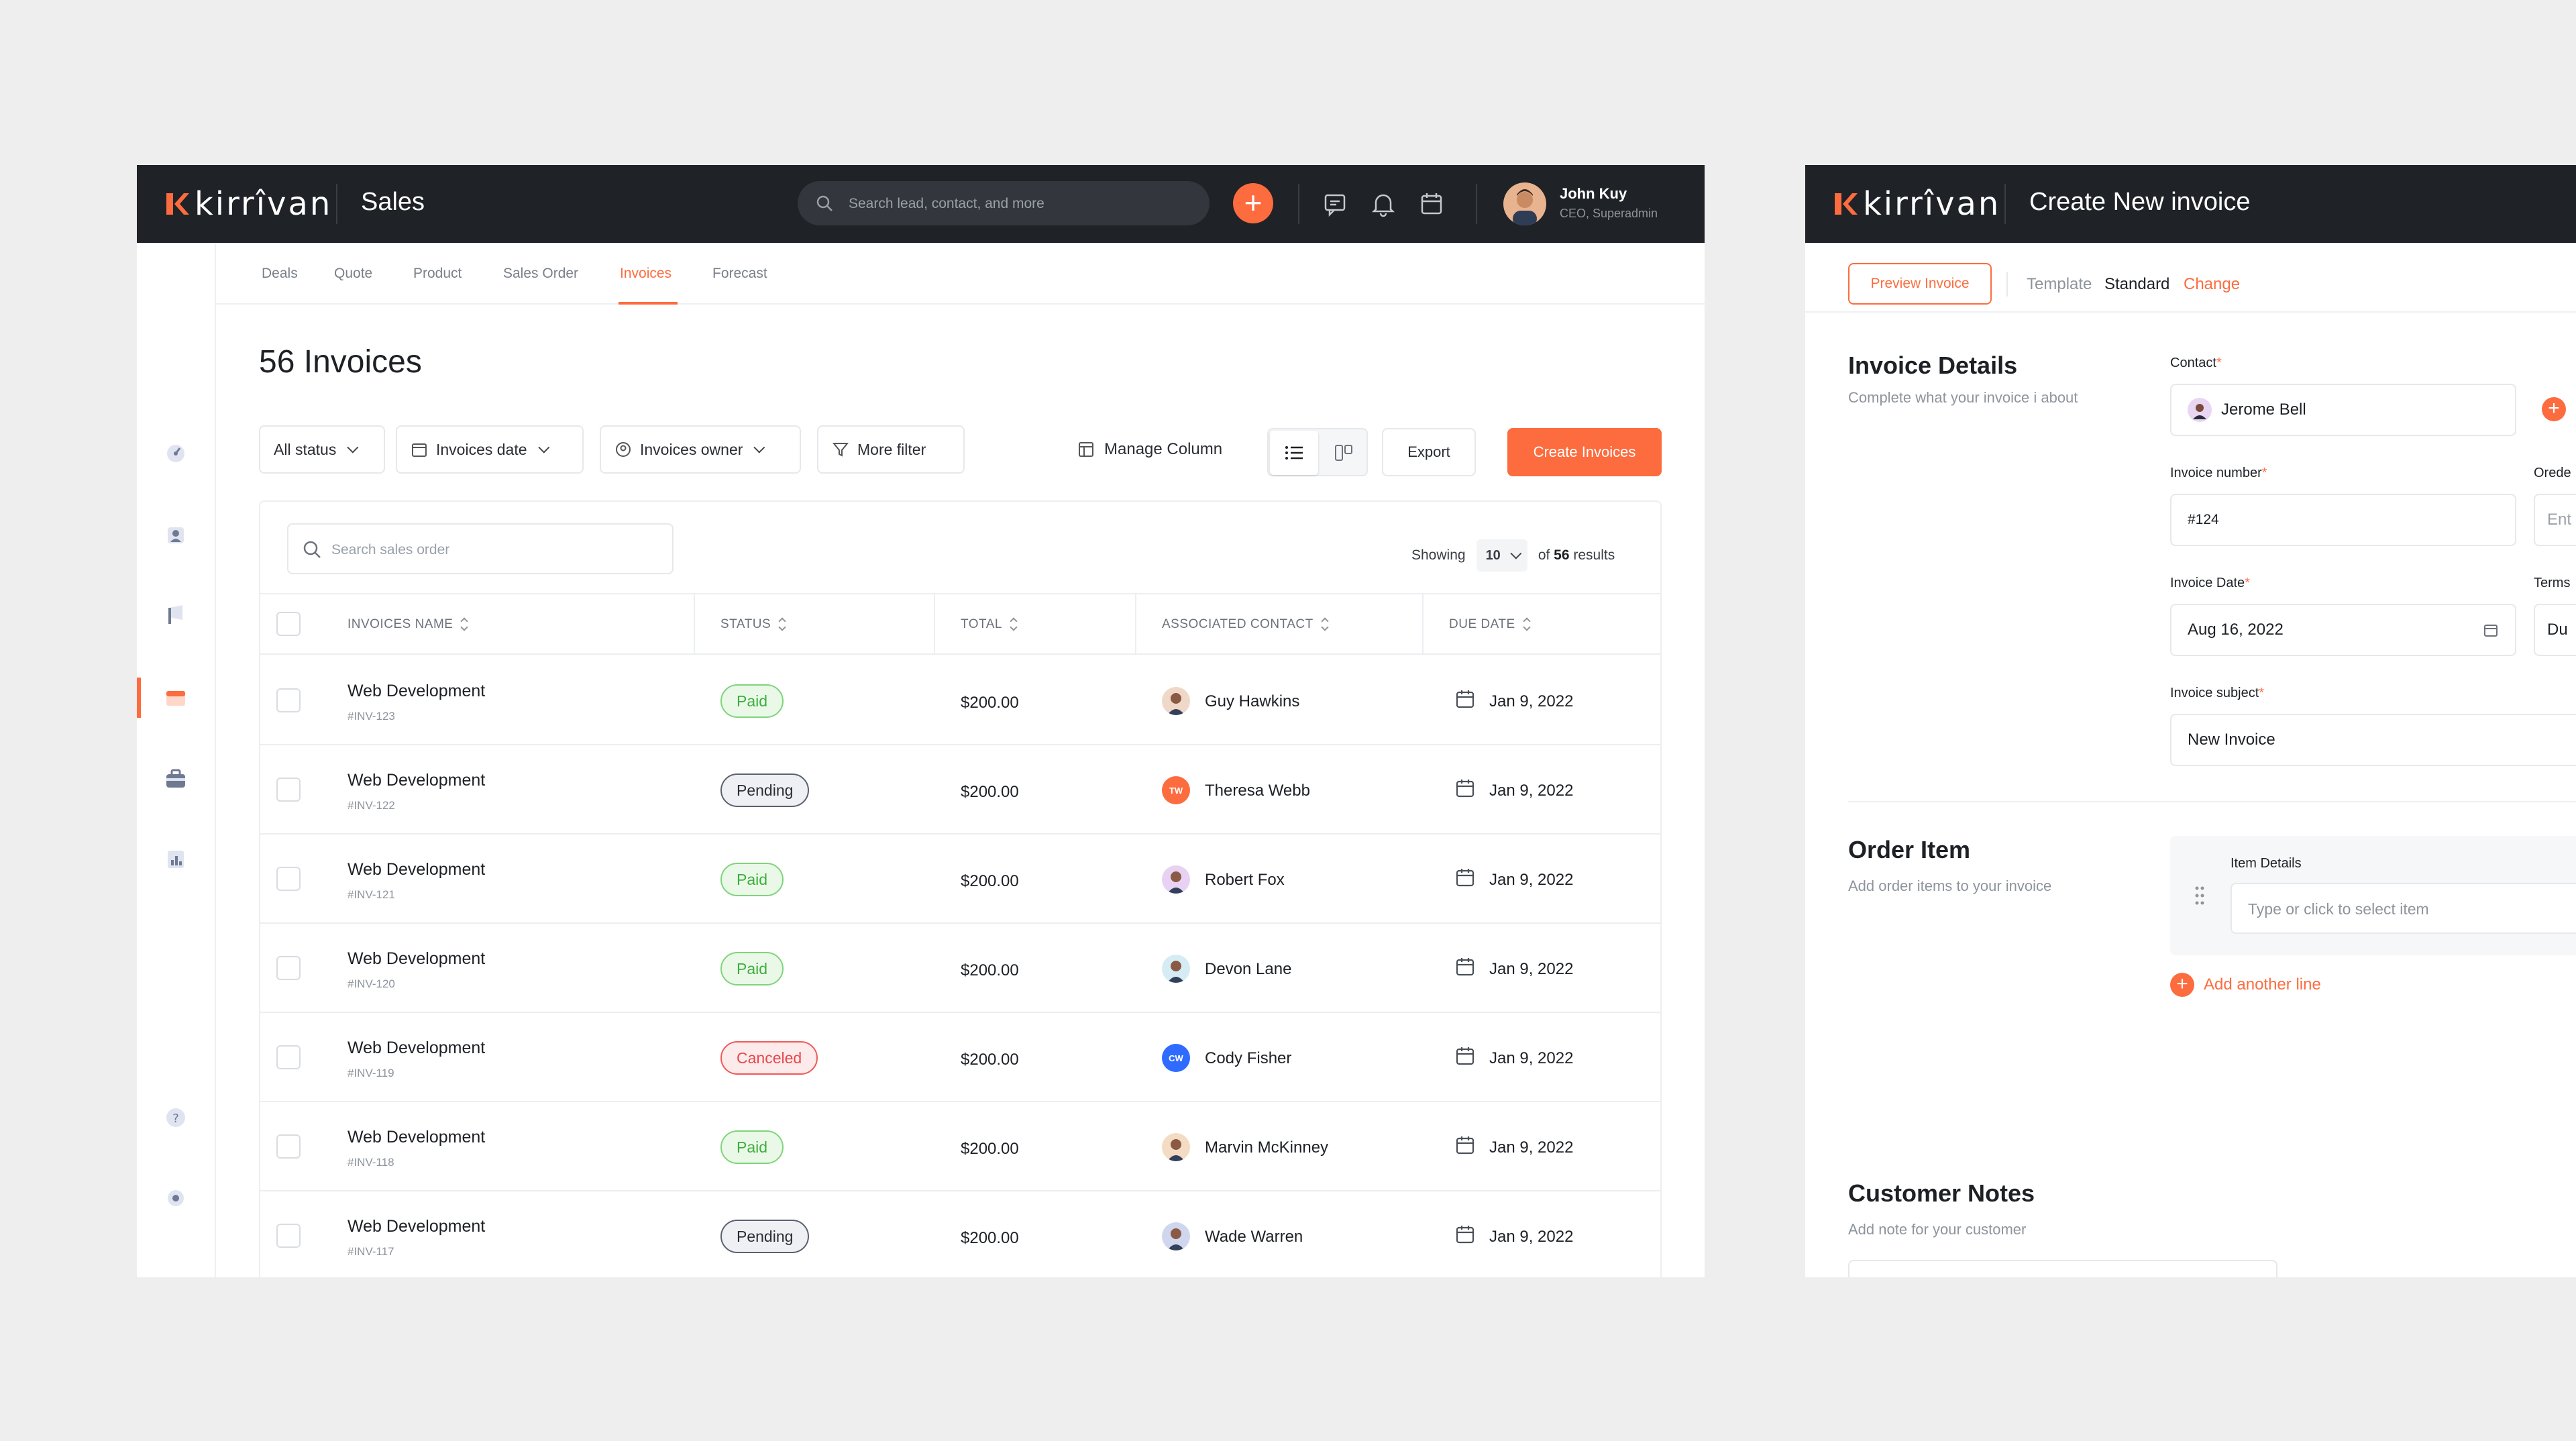  Describe the element at coordinates (2373, 740) in the screenshot. I see `invoice-subject-field: New Invoice` at that location.